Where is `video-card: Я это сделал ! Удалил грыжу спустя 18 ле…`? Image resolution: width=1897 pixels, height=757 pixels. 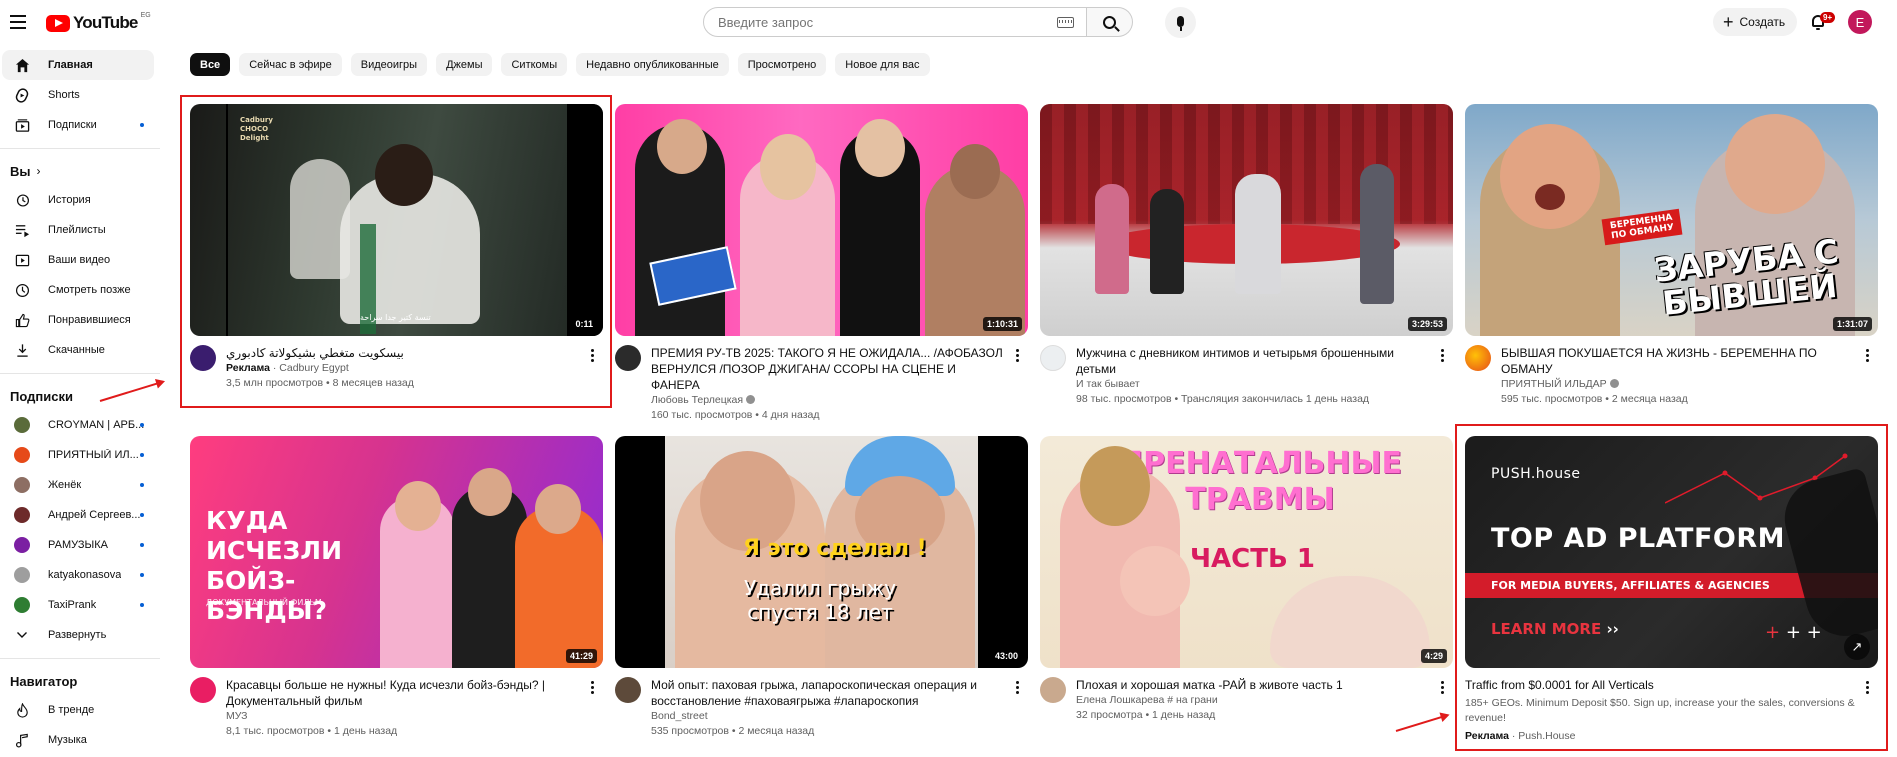
video-card: Я это сделал ! Удалил грыжу спустя 18 ле… is located at coordinates (821, 587).